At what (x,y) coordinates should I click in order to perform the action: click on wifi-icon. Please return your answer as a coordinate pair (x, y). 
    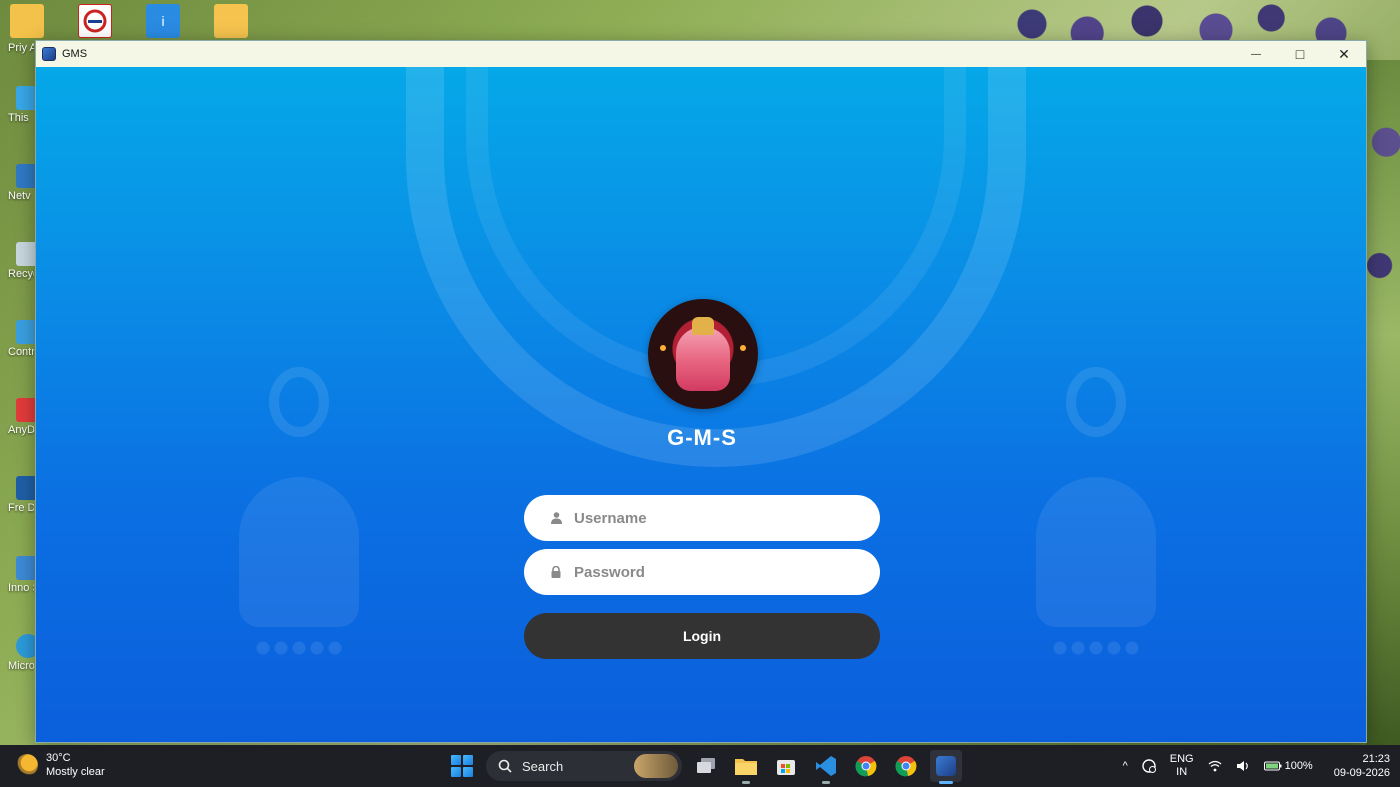
    Looking at the image, I should click on (1215, 766).